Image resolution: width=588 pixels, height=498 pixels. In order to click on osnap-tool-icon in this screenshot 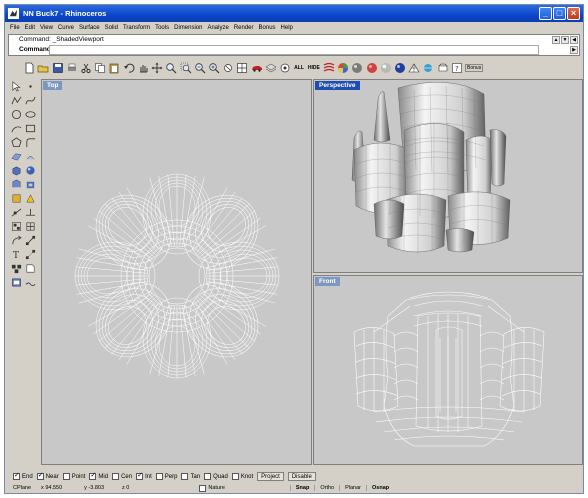, I will do `click(30, 282)`.